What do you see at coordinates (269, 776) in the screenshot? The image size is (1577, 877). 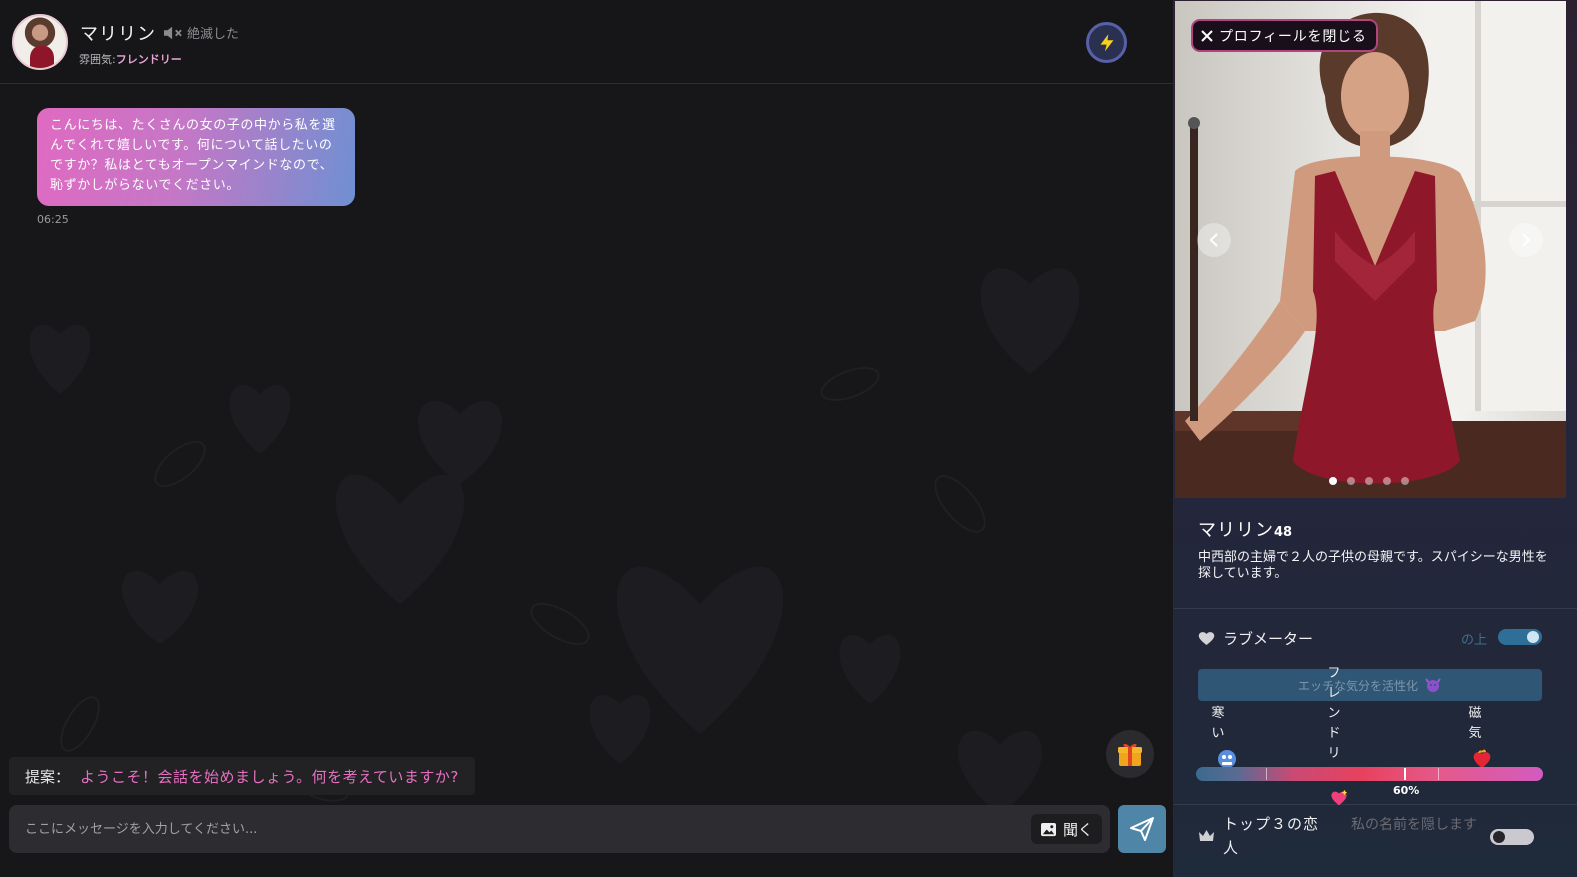 I see `suggestion-text: ようこそ！会話を始めましょう。何を考えていますか?` at bounding box center [269, 776].